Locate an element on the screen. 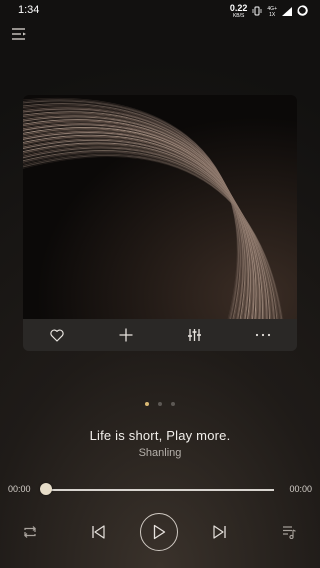  status-time: 1:34 is located at coordinates (29, 10).